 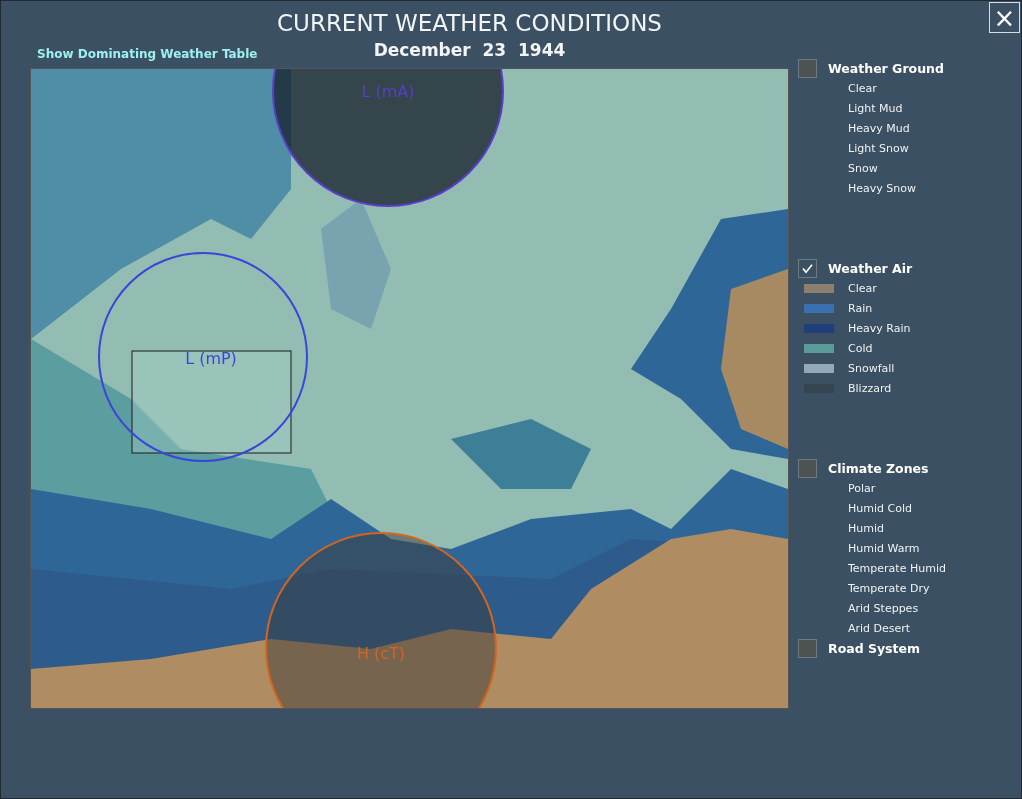 What do you see at coordinates (889, 588) in the screenshot?
I see `legend-label: Temperate Dry` at bounding box center [889, 588].